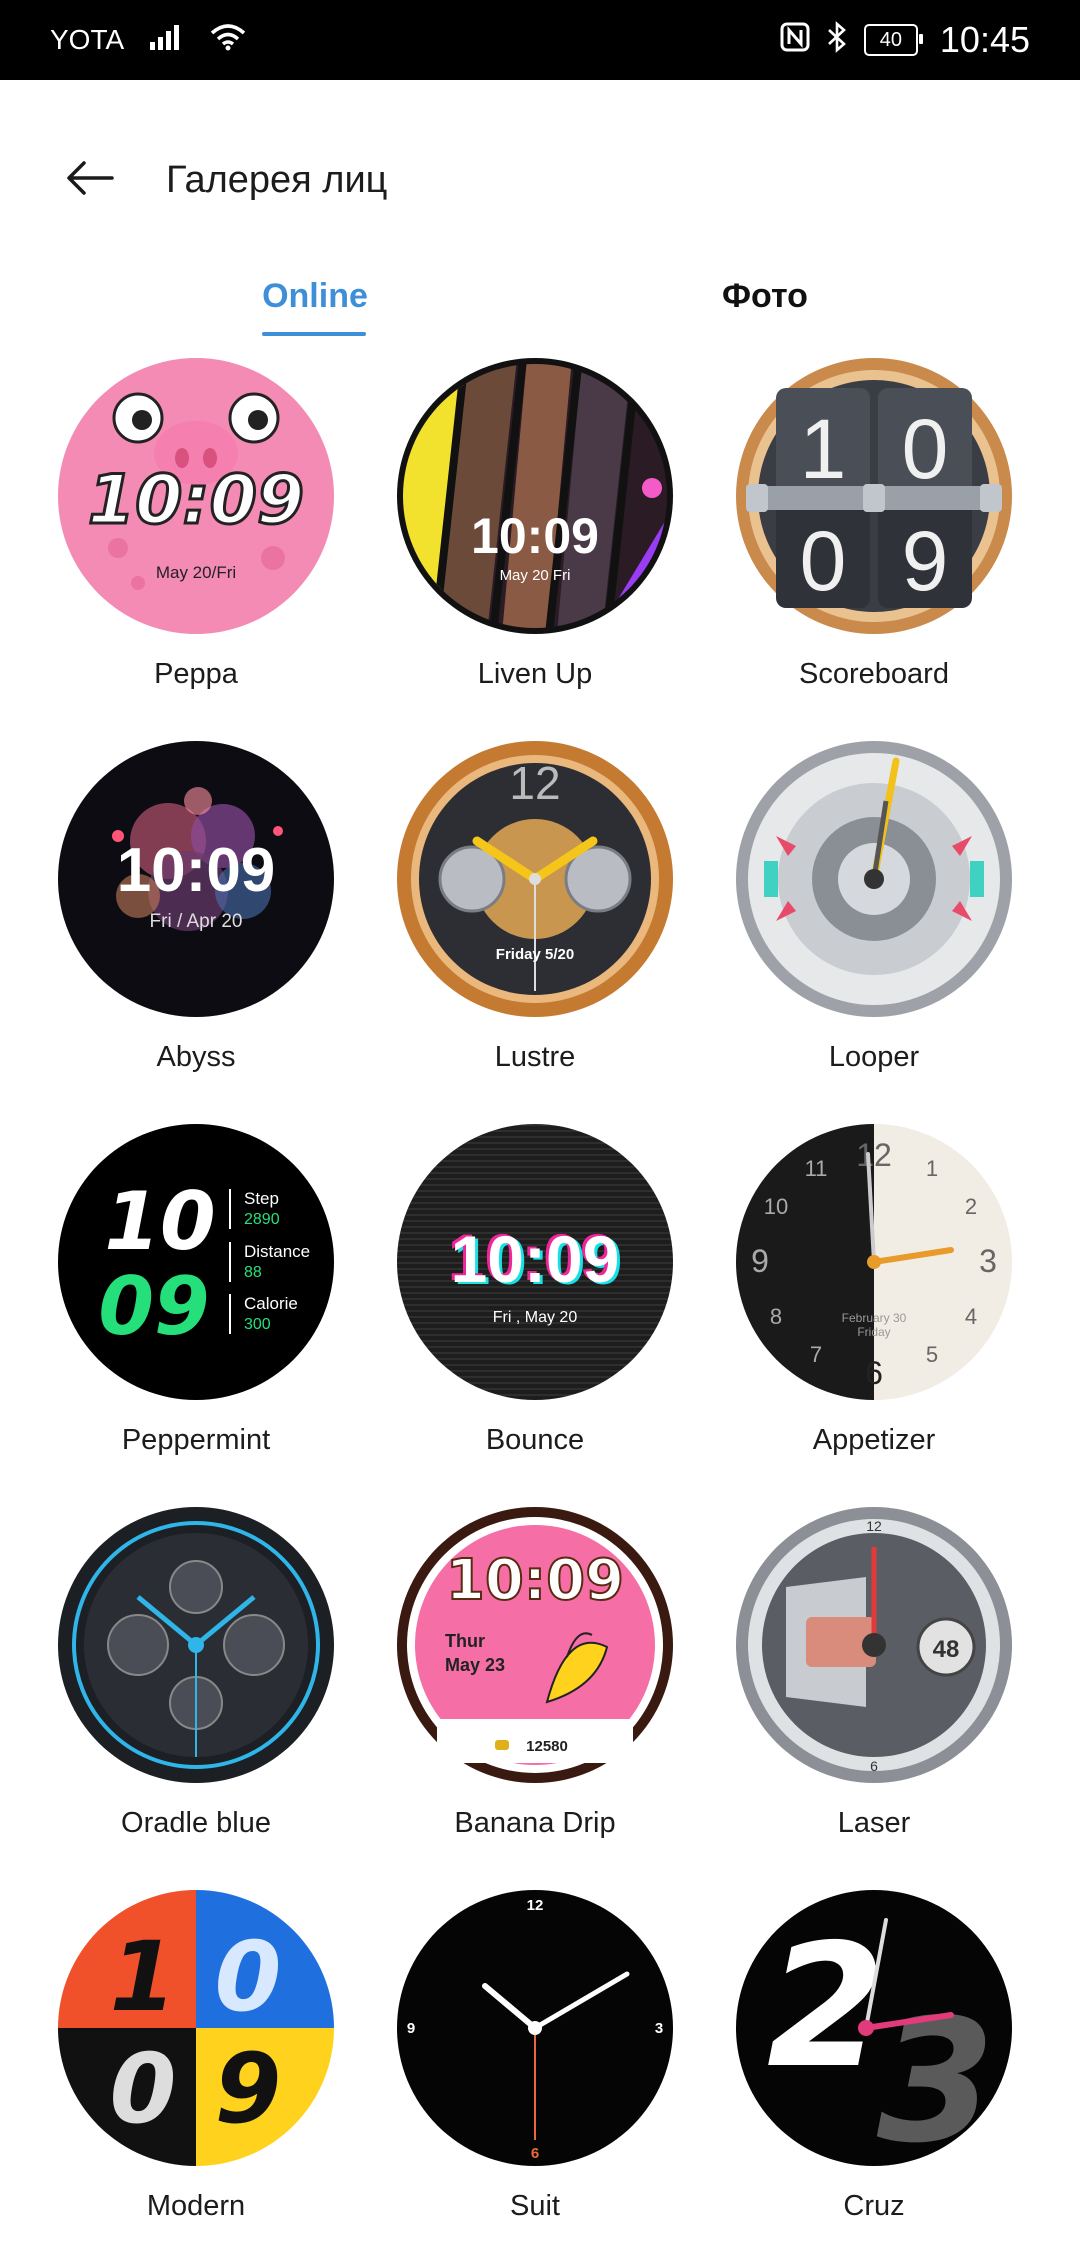 The width and height of the screenshot is (1080, 2250). What do you see at coordinates (874, 1318) in the screenshot?
I see `face-date: February 30` at bounding box center [874, 1318].